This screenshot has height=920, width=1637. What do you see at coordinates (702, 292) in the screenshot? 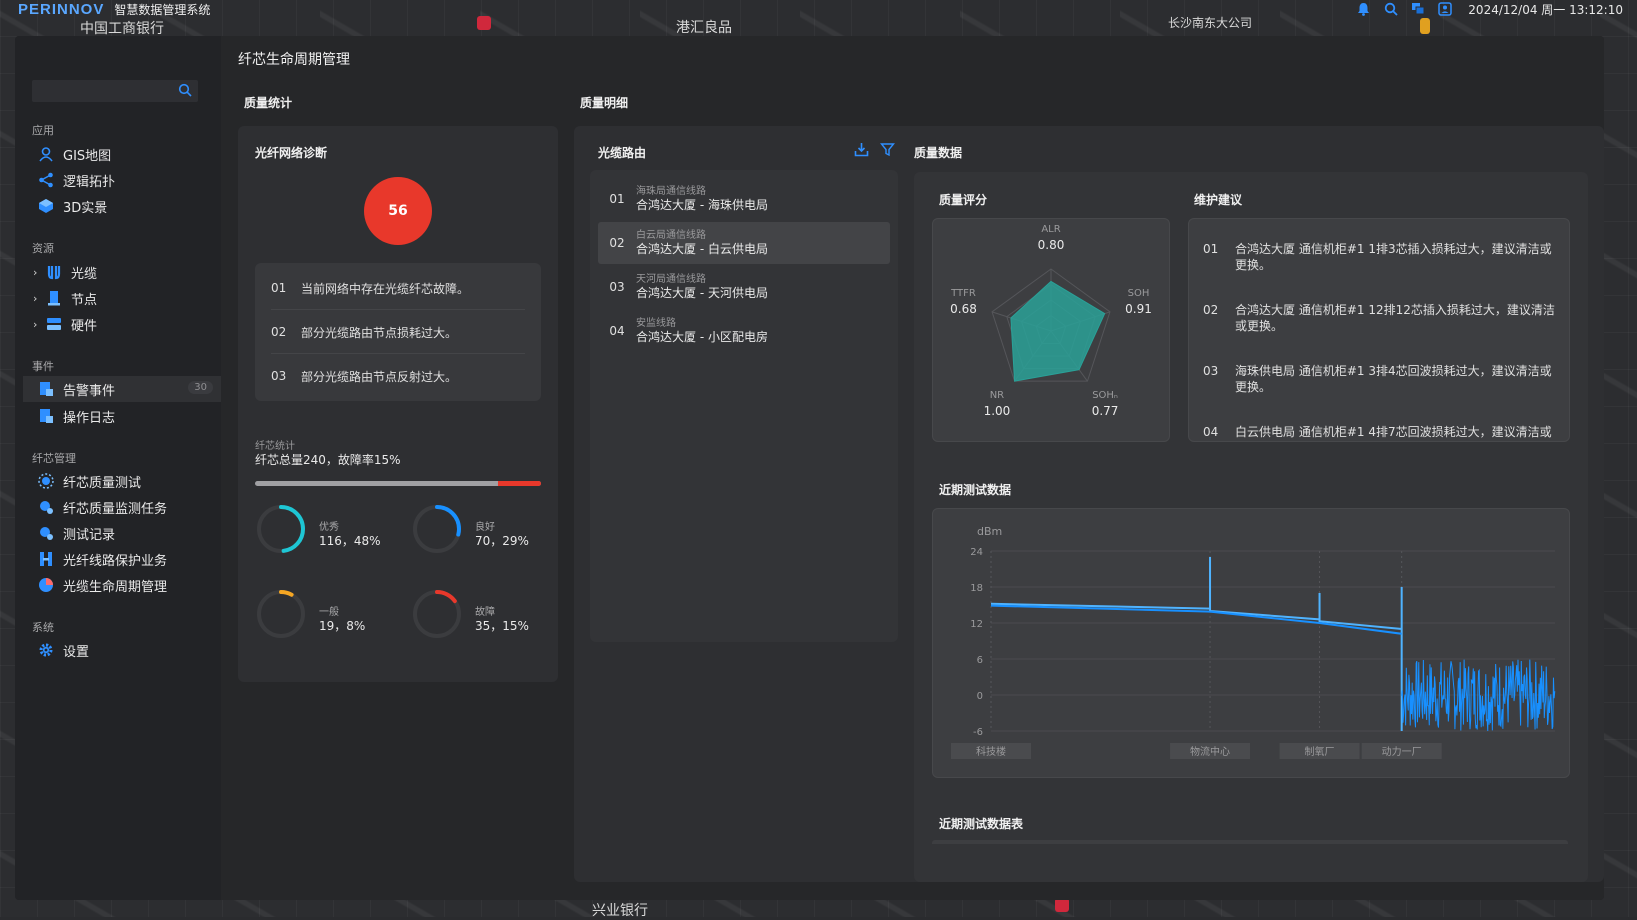
I see `route-name: 合鸿达大厦 - 天河供电局` at bounding box center [702, 292].